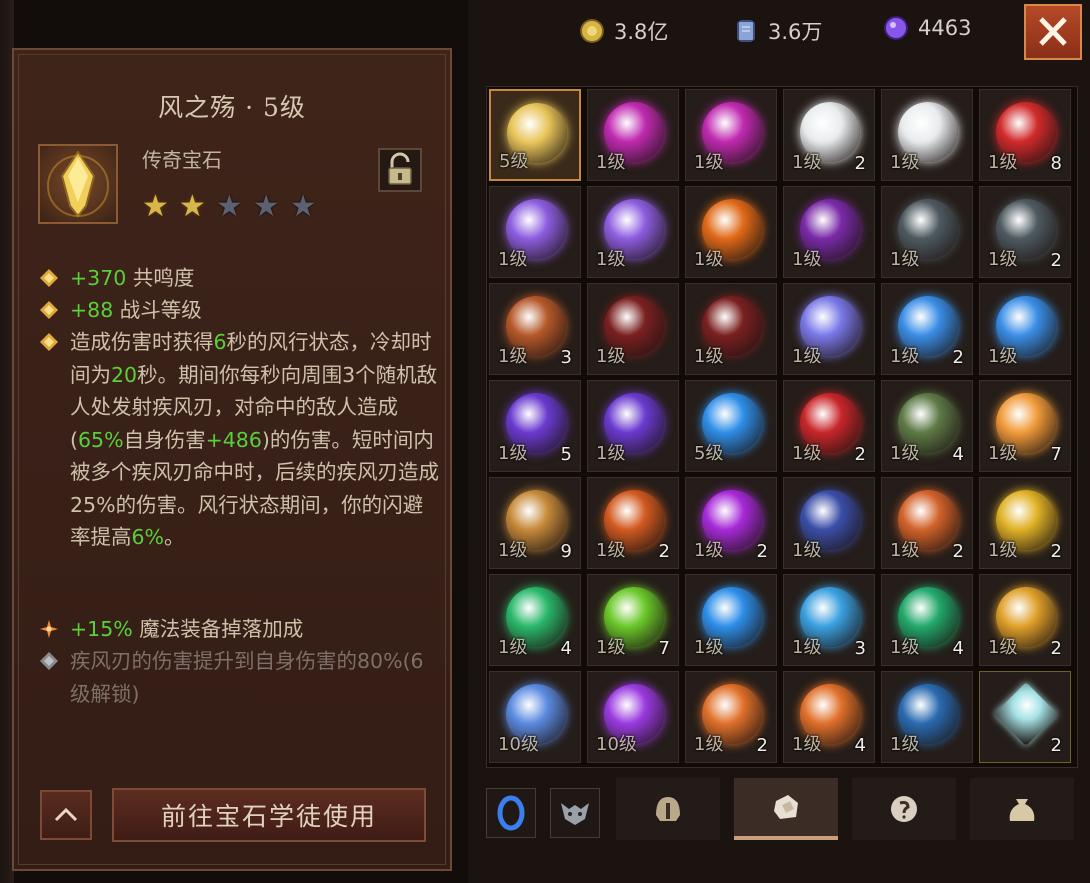 This screenshot has height=883, width=1090. I want to click on lock-button, so click(400, 170).